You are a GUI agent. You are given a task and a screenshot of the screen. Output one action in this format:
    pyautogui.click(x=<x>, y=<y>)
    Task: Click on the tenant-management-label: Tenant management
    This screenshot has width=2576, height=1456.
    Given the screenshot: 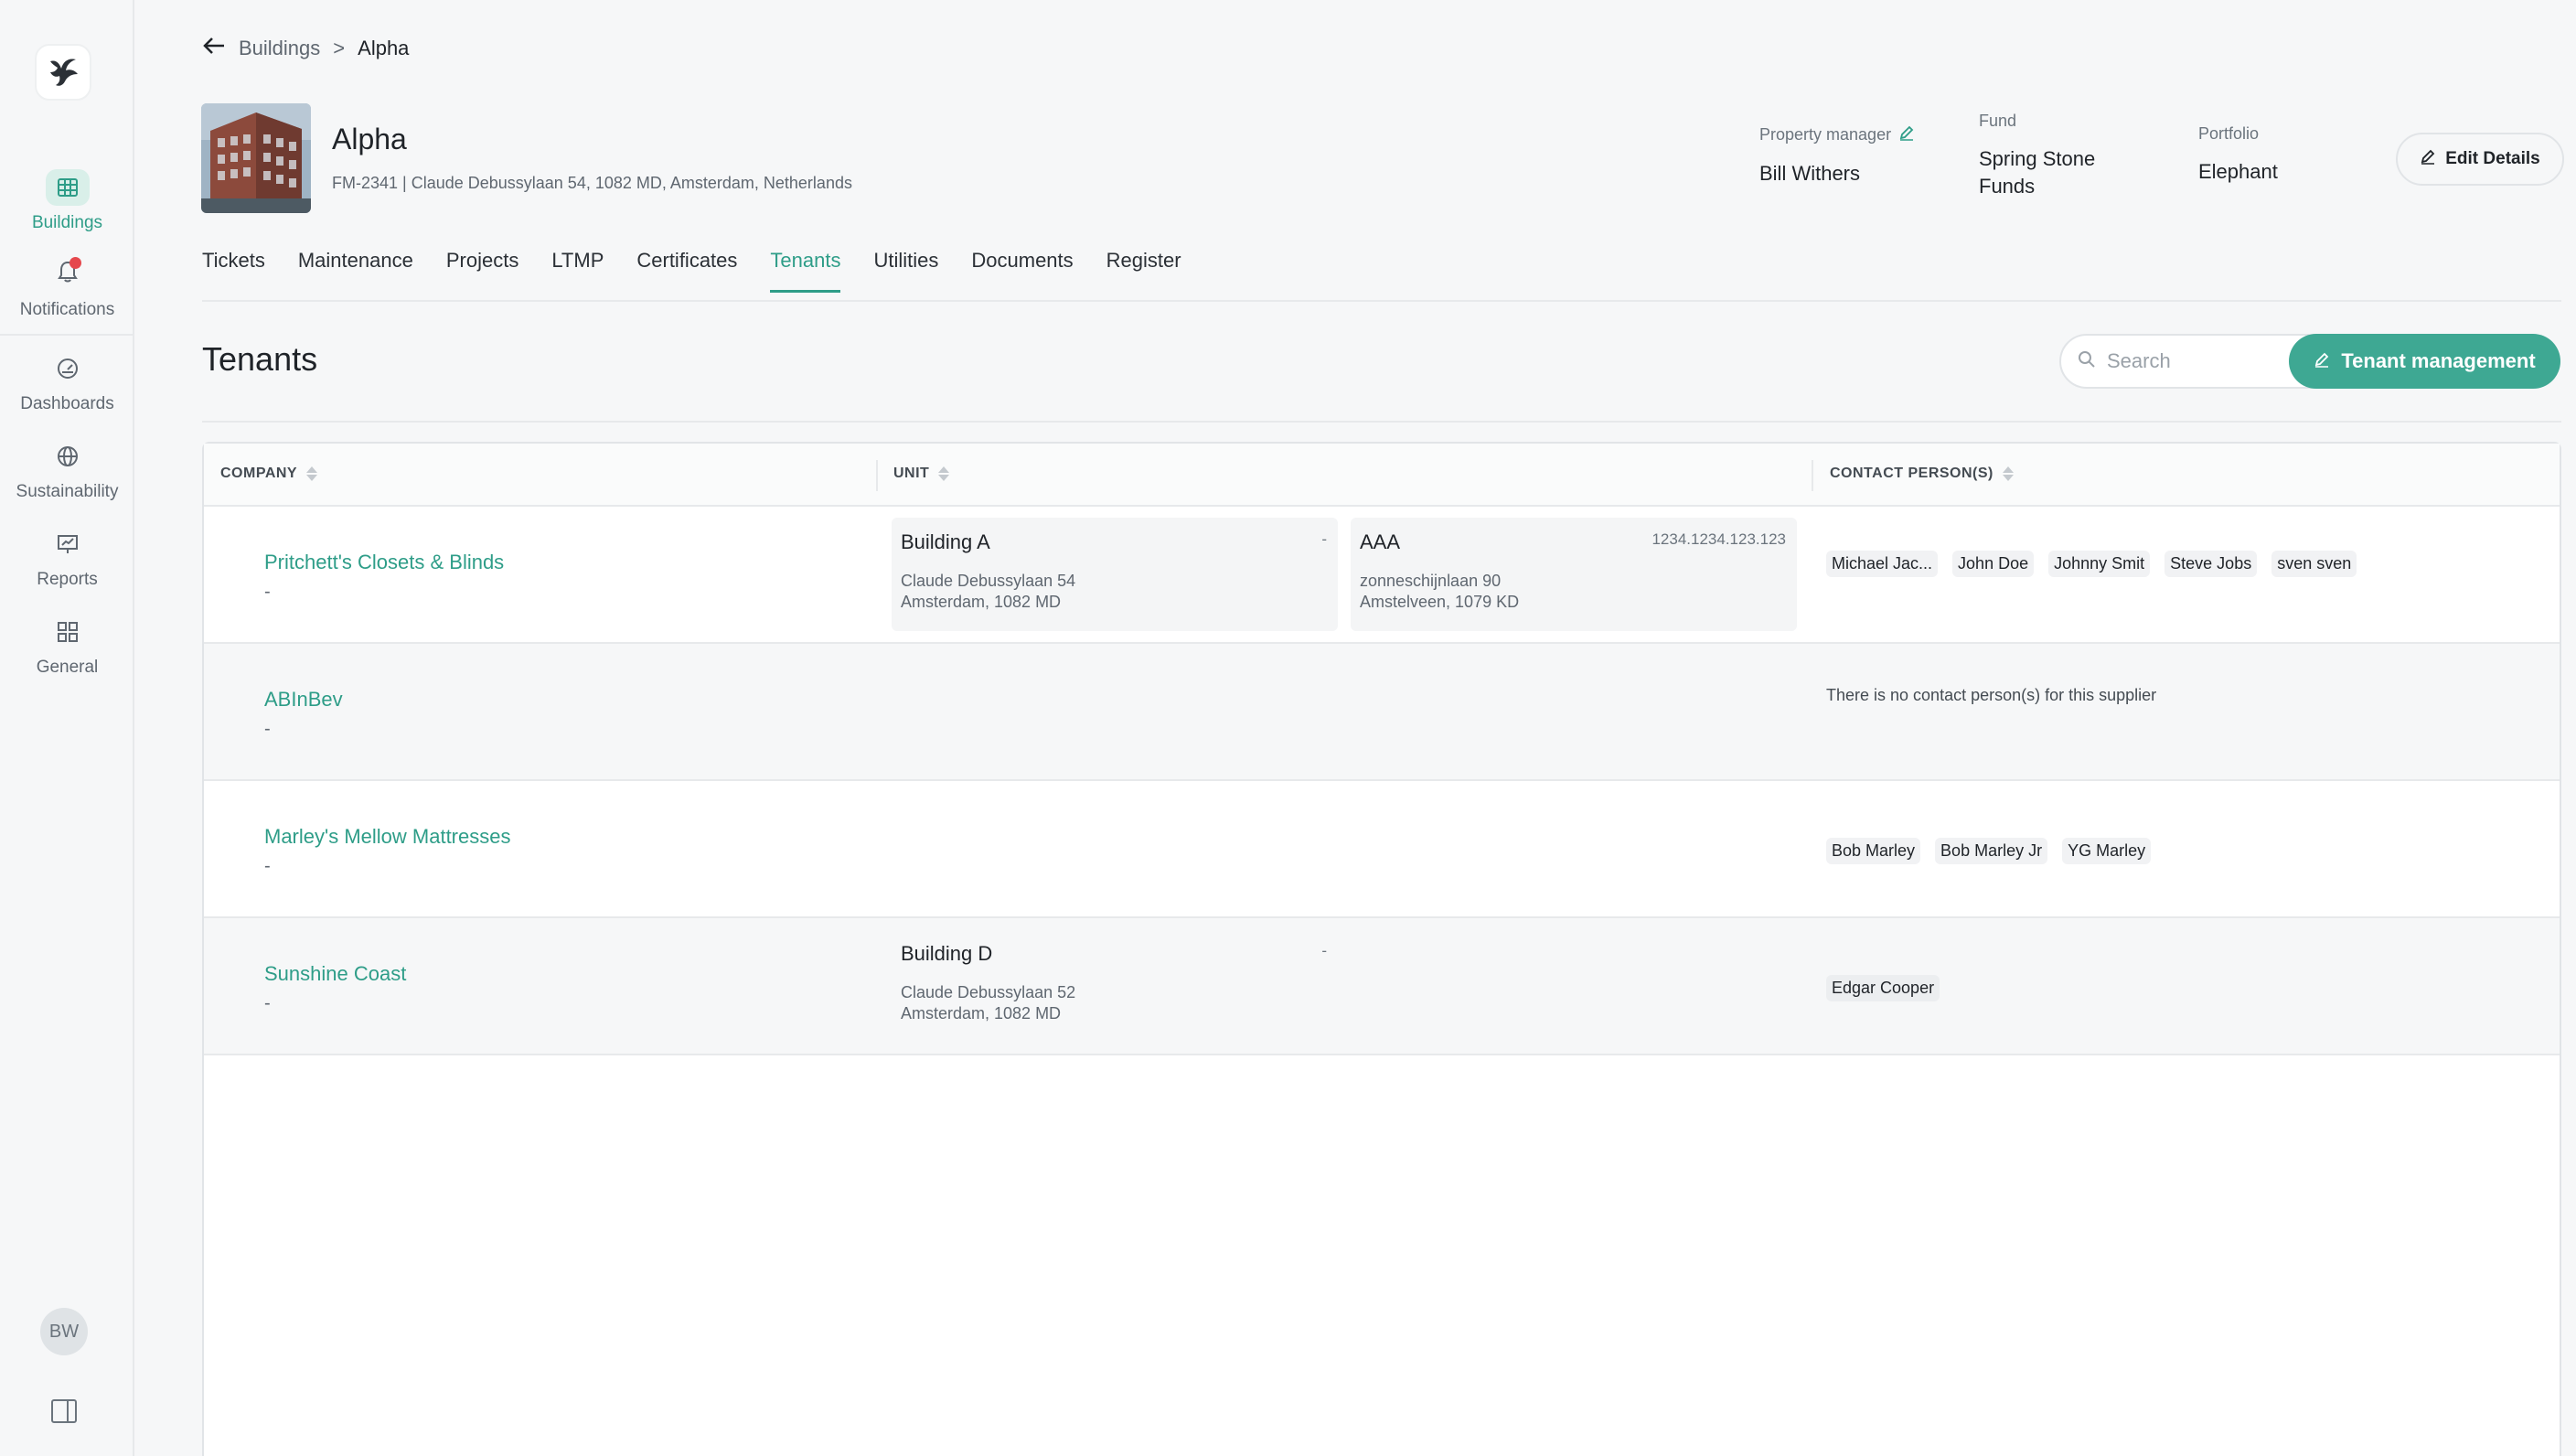 What is the action you would take?
    pyautogui.click(x=2438, y=360)
    